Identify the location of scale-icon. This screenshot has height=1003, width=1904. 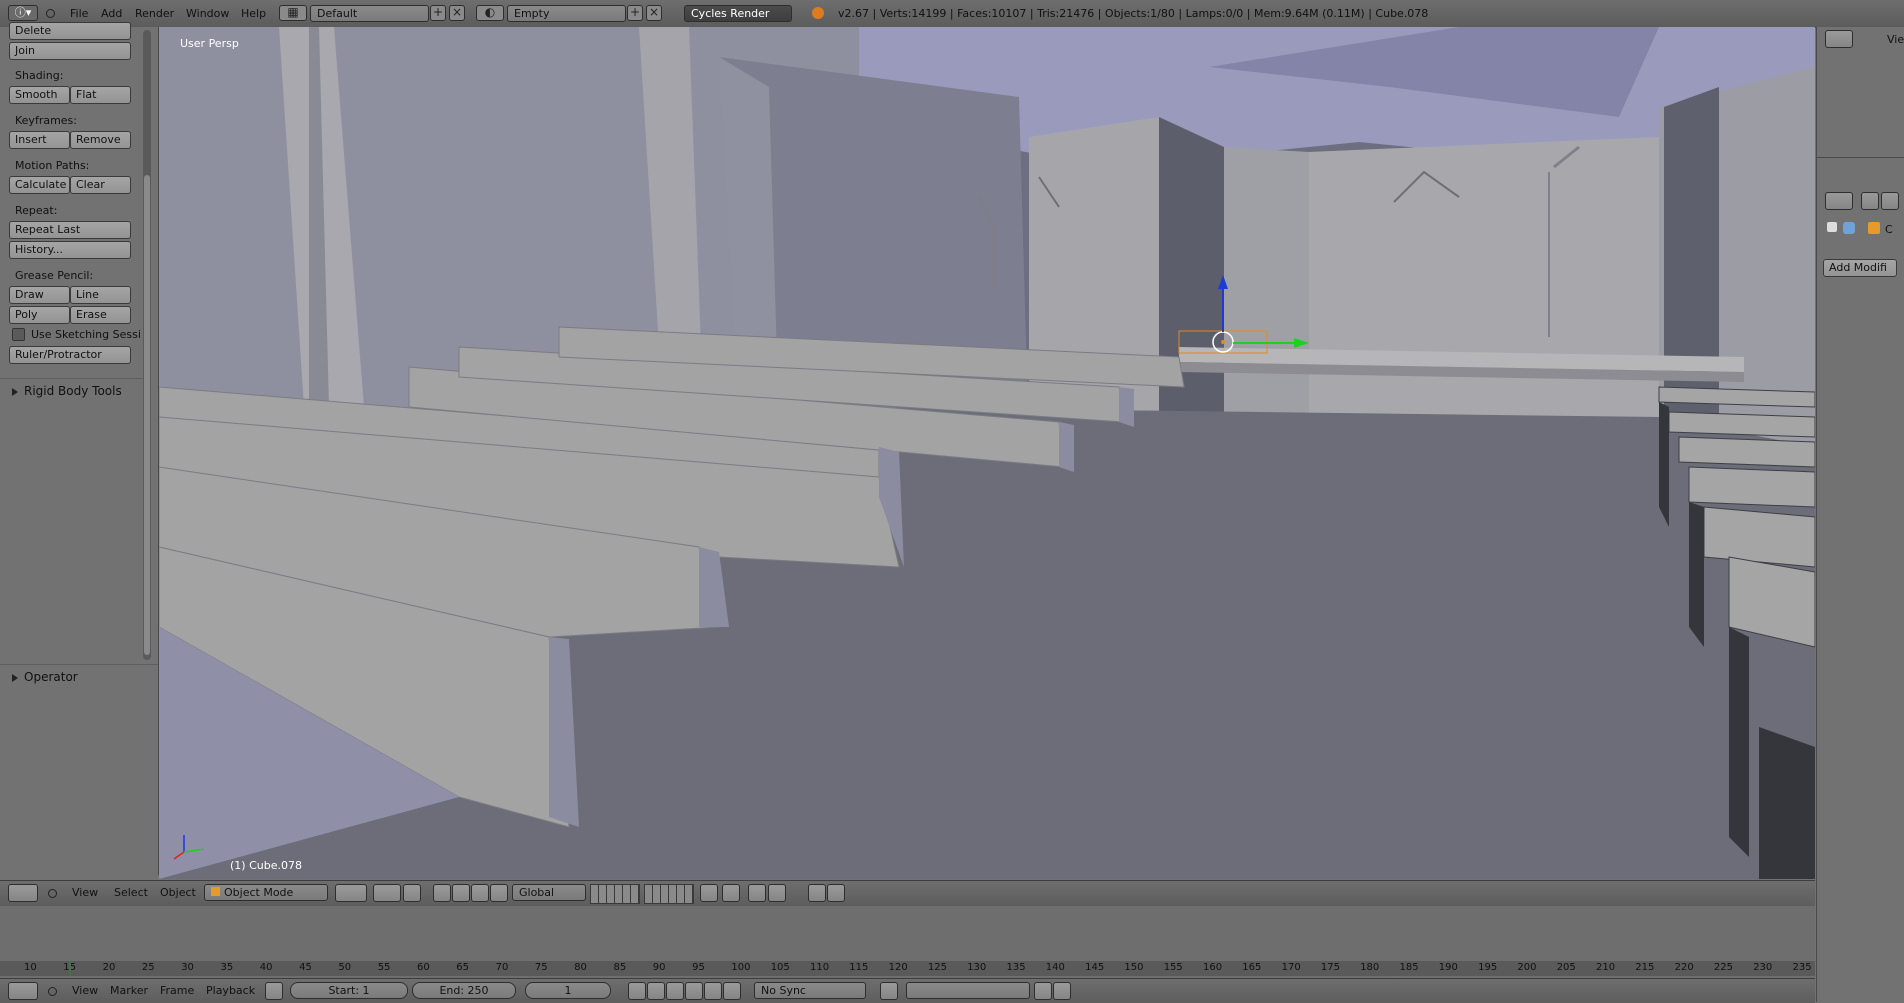
(480, 893).